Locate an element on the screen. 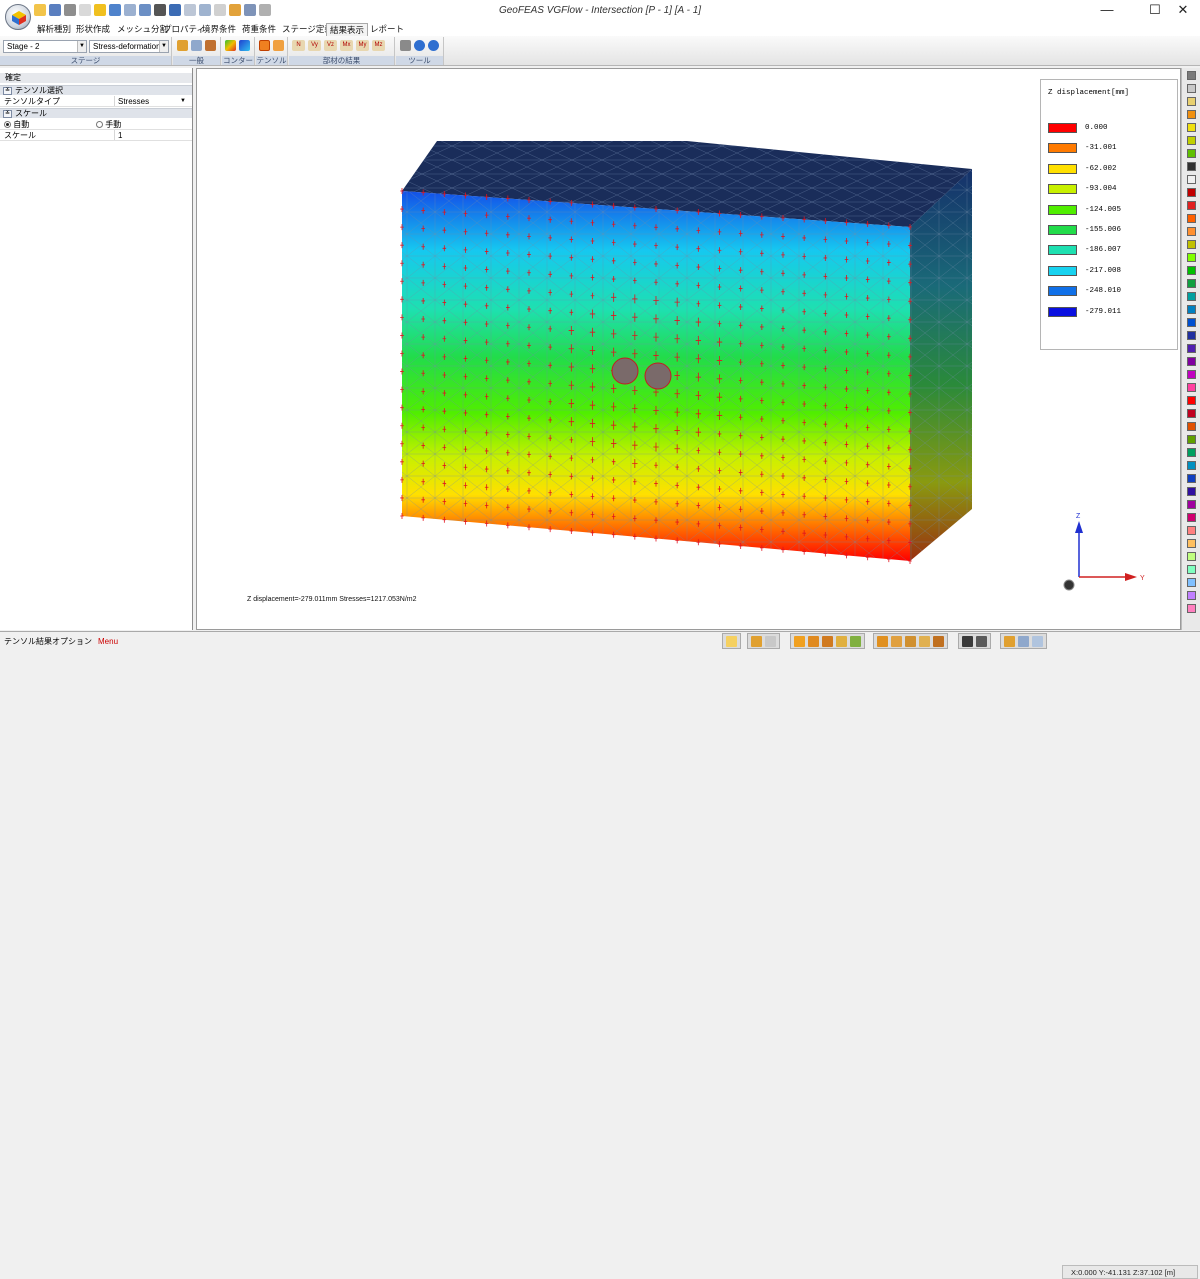 The width and height of the screenshot is (1200, 1279). chevron-down-icon: ▼ is located at coordinates (163, 46).